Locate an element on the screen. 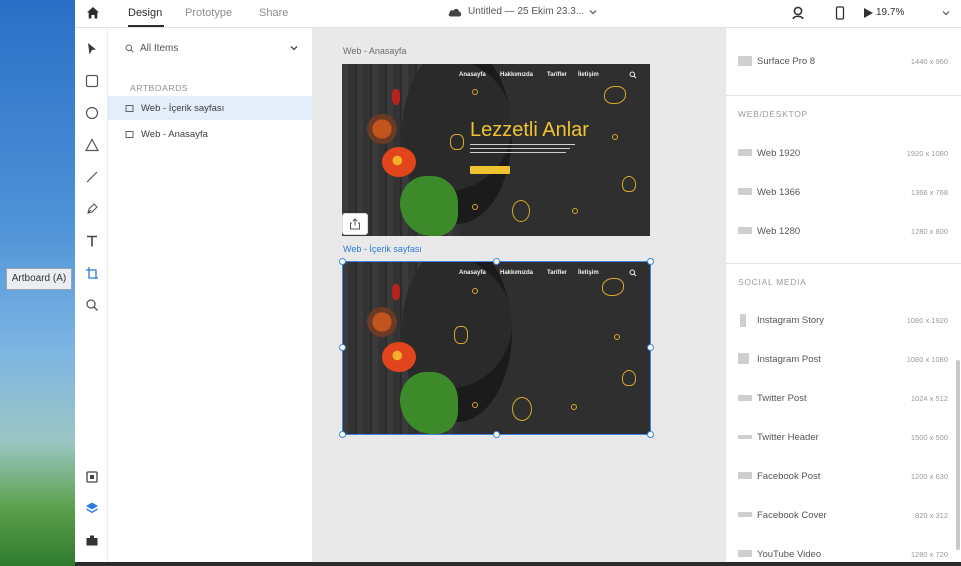 This screenshot has height=566, width=961. preset-web-1366: Web 1366 1366 x 768 is located at coordinates (843, 193).